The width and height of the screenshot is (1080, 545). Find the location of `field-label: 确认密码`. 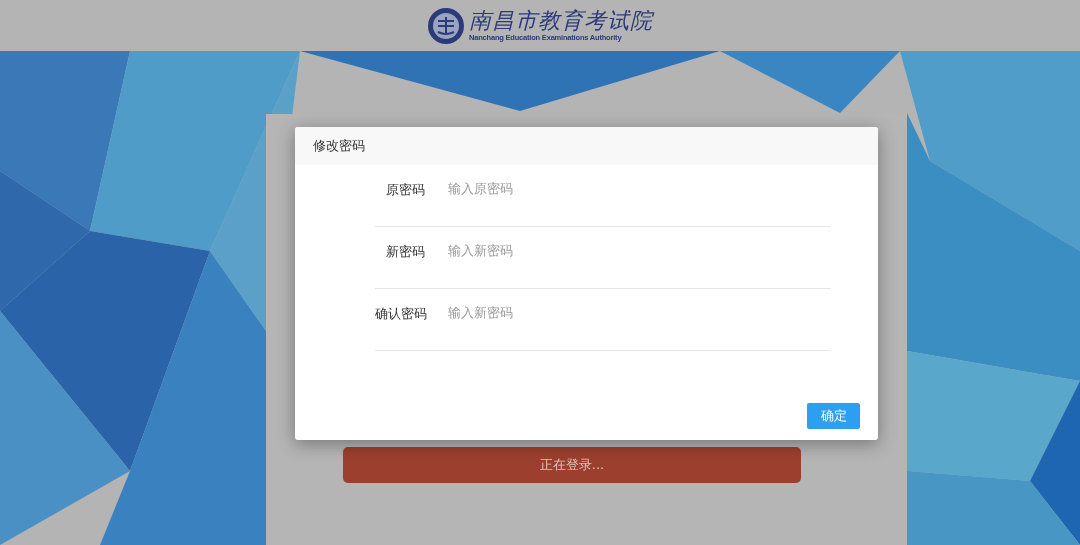

field-label: 确认密码 is located at coordinates (400, 314).